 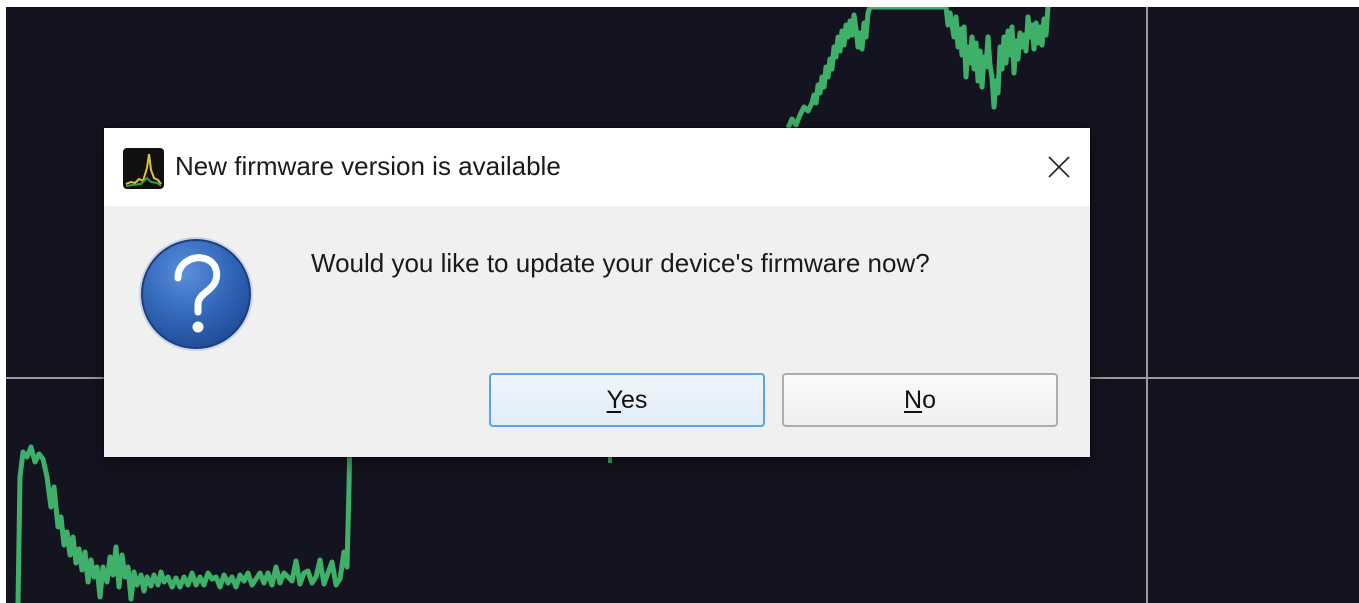 I want to click on trace-right, so click(x=918, y=68).